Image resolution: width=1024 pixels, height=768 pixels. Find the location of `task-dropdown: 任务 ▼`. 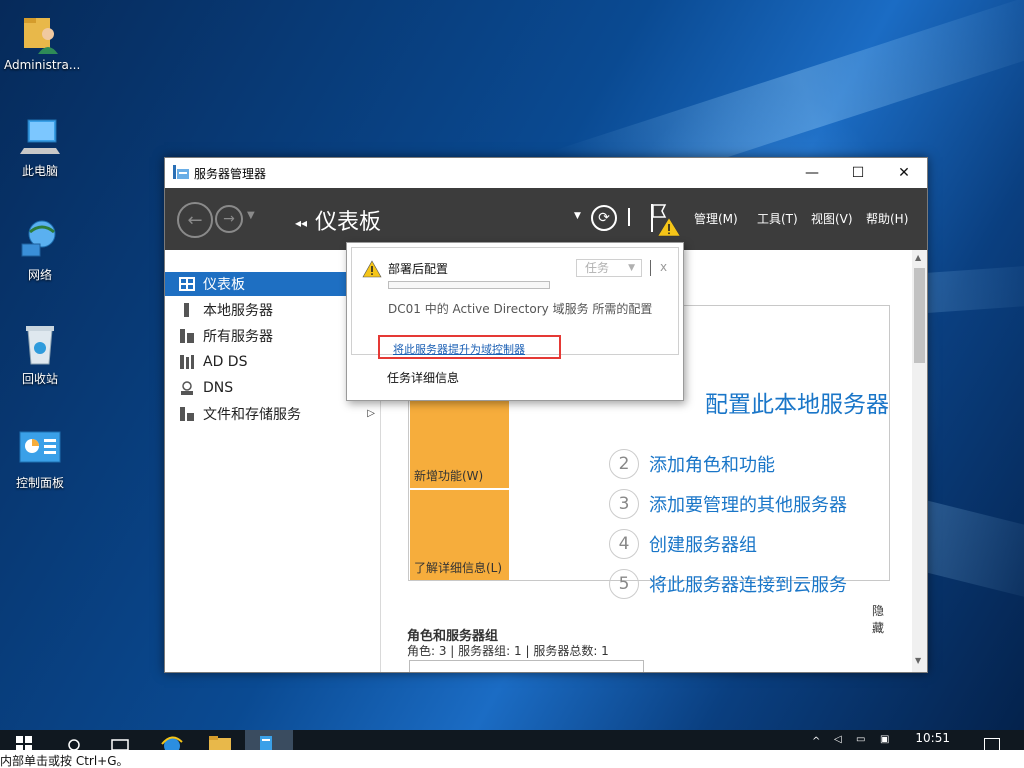

task-dropdown: 任务 ▼ is located at coordinates (609, 268).